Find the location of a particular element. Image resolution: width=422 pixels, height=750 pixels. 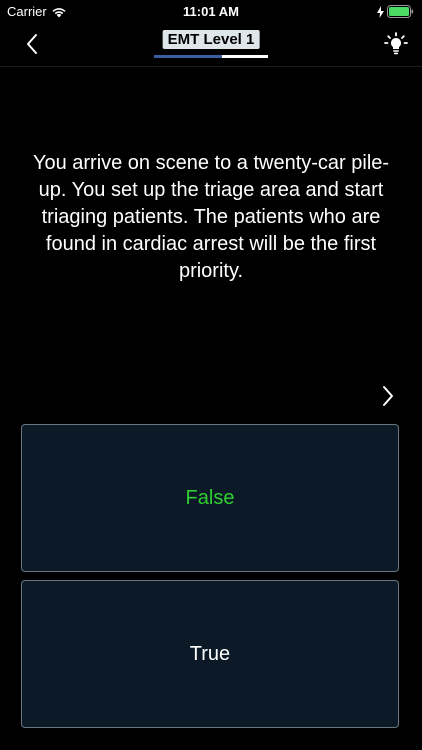

charging-icon is located at coordinates (380, 11).